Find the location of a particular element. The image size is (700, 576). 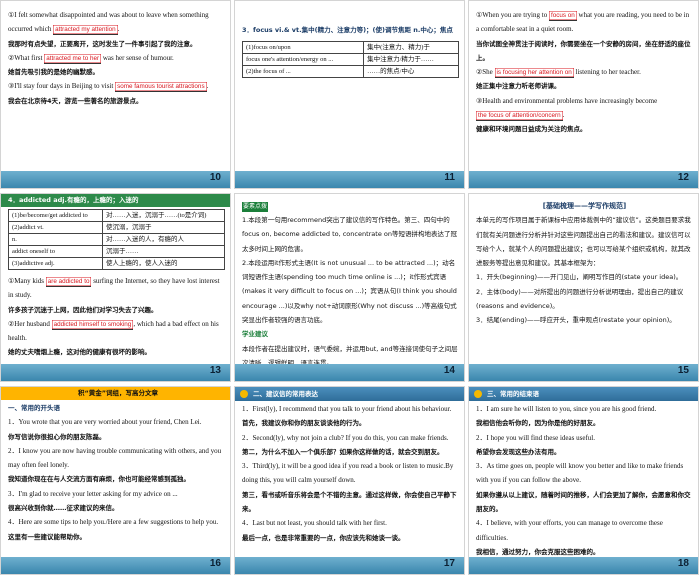

section-banner: 积“黄金”词组，写高分文章 is located at coordinates (115, 393).